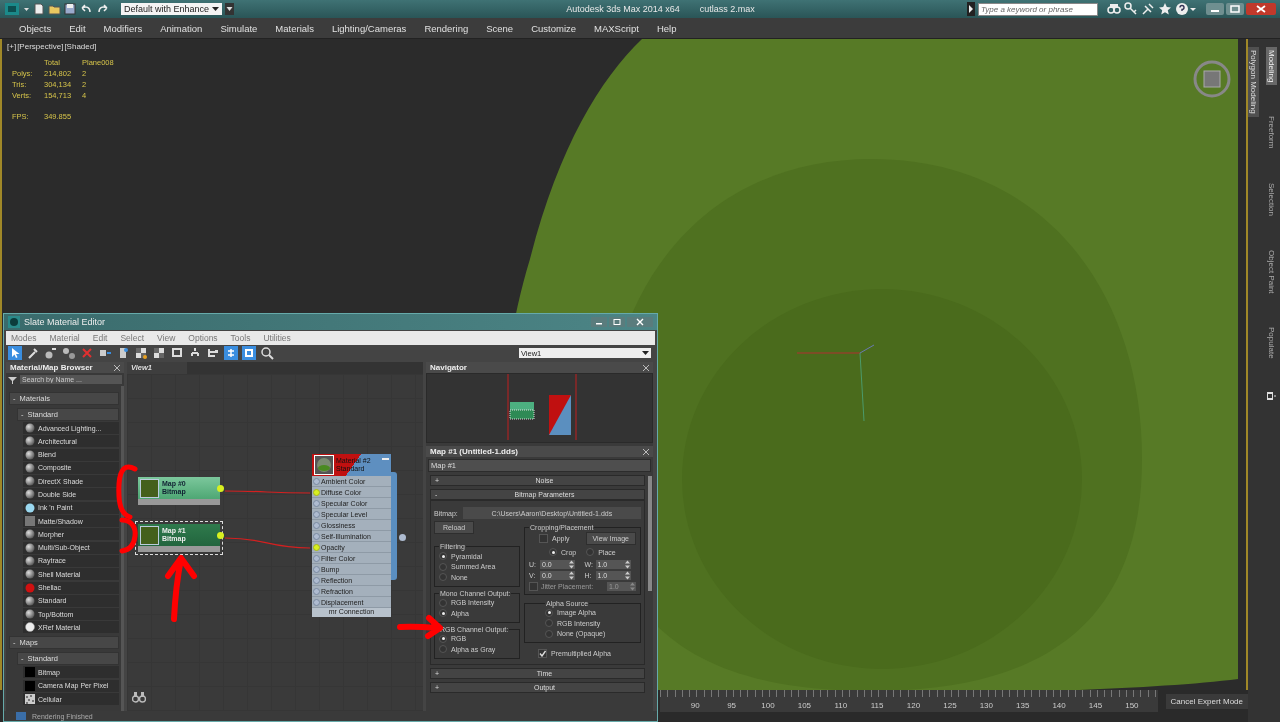  I want to click on menu-item: View, so click(166, 338).